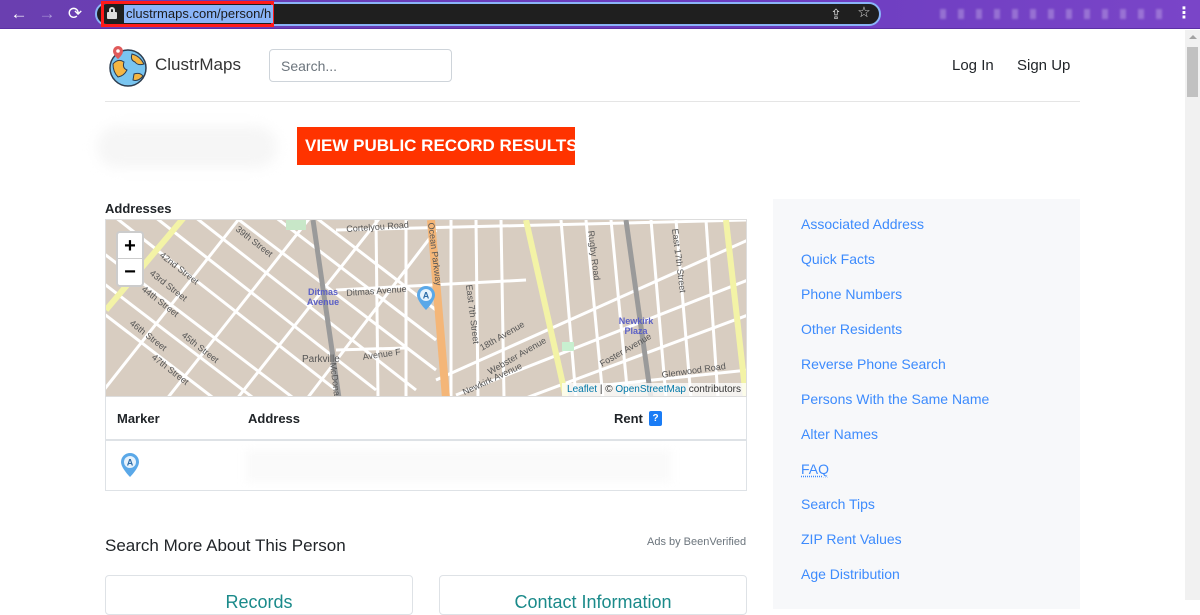  I want to click on ad-card-records: Records, so click(259, 595).